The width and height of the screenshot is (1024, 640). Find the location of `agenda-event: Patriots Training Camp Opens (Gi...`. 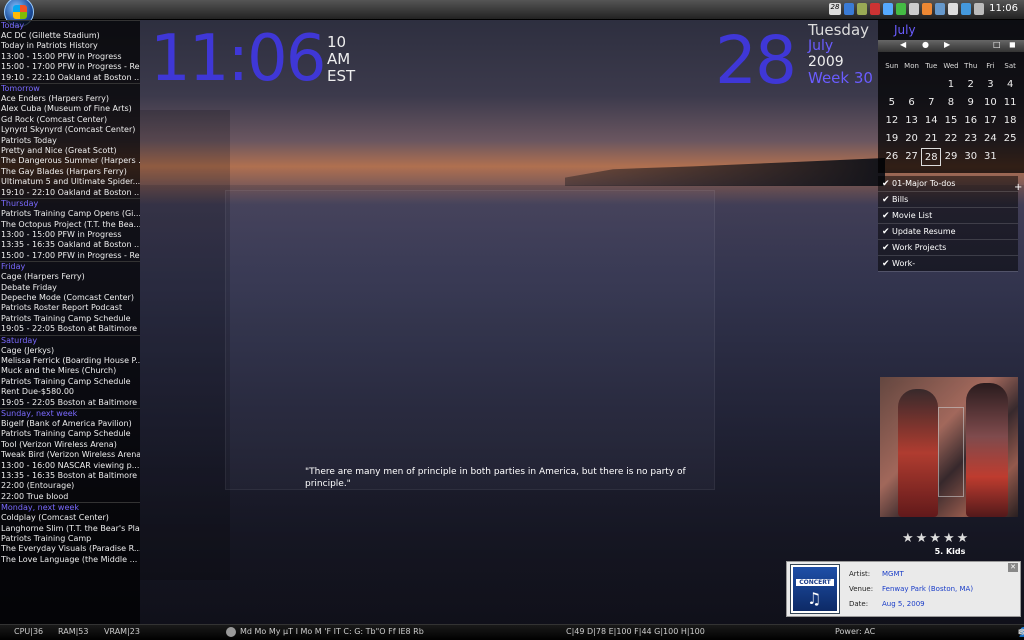

agenda-event: Patriots Training Camp Opens (Gi... is located at coordinates (70, 214).